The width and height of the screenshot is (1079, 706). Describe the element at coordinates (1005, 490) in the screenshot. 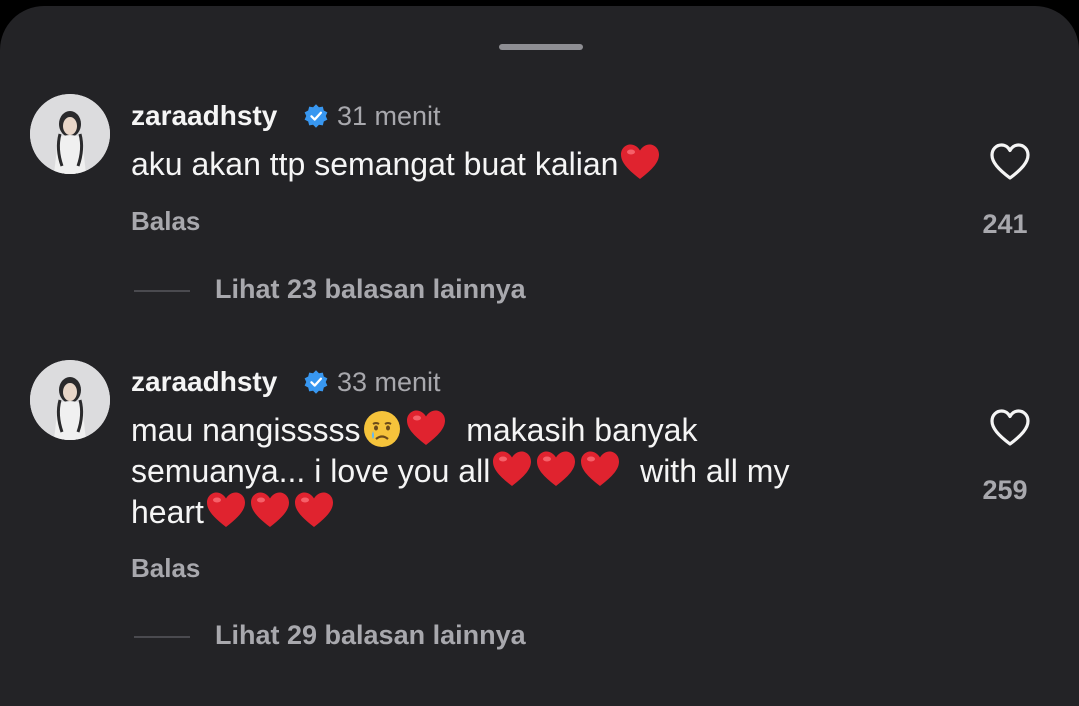

I see `like-count: 259` at that location.